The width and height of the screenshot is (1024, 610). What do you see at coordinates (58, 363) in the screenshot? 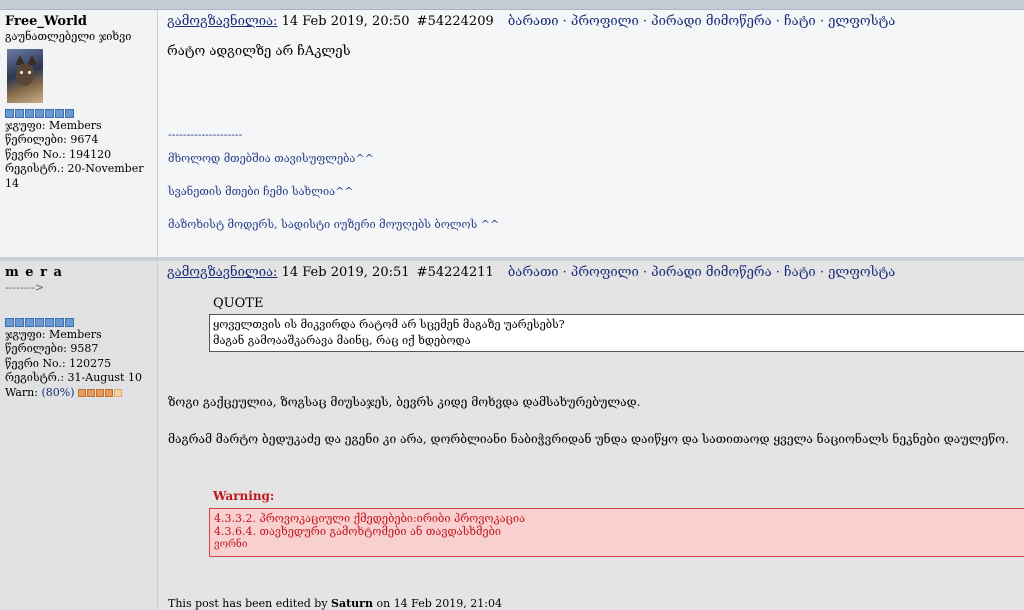
I see `author-member-no: წევრი No.: 120275` at bounding box center [58, 363].